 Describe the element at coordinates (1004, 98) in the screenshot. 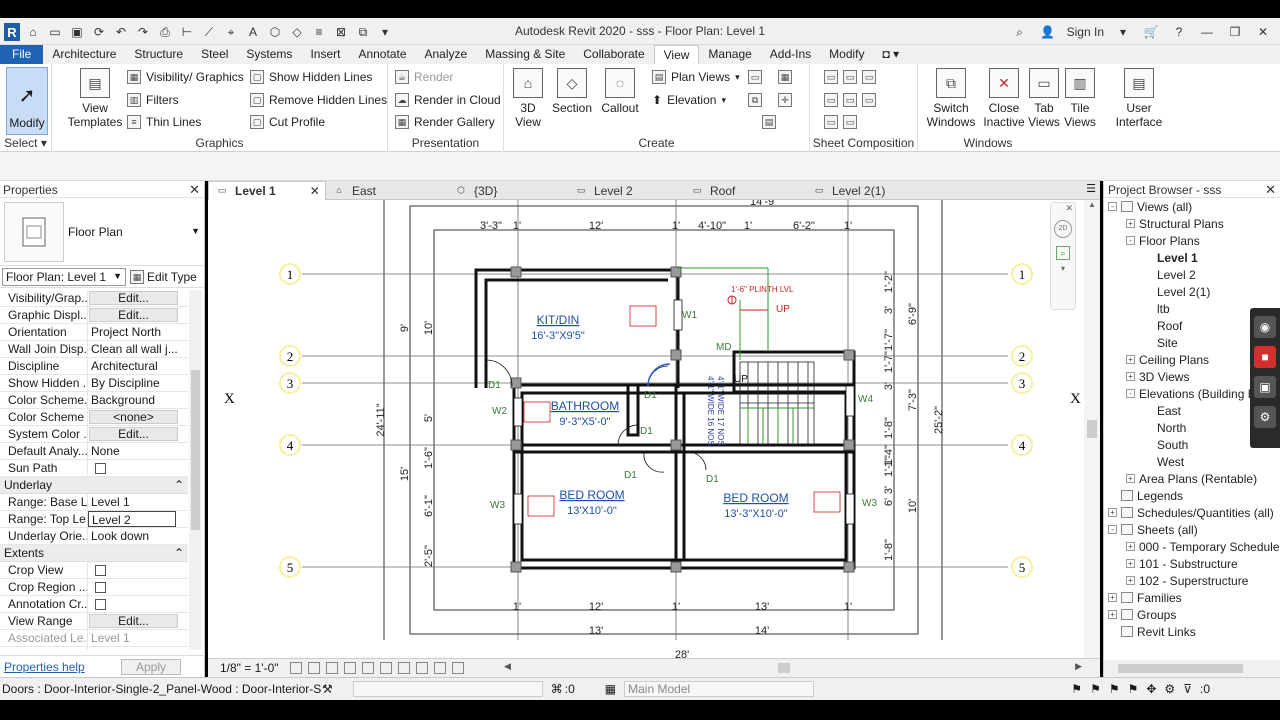

I see `close-inactive-button: ✕ Close Inactive` at that location.